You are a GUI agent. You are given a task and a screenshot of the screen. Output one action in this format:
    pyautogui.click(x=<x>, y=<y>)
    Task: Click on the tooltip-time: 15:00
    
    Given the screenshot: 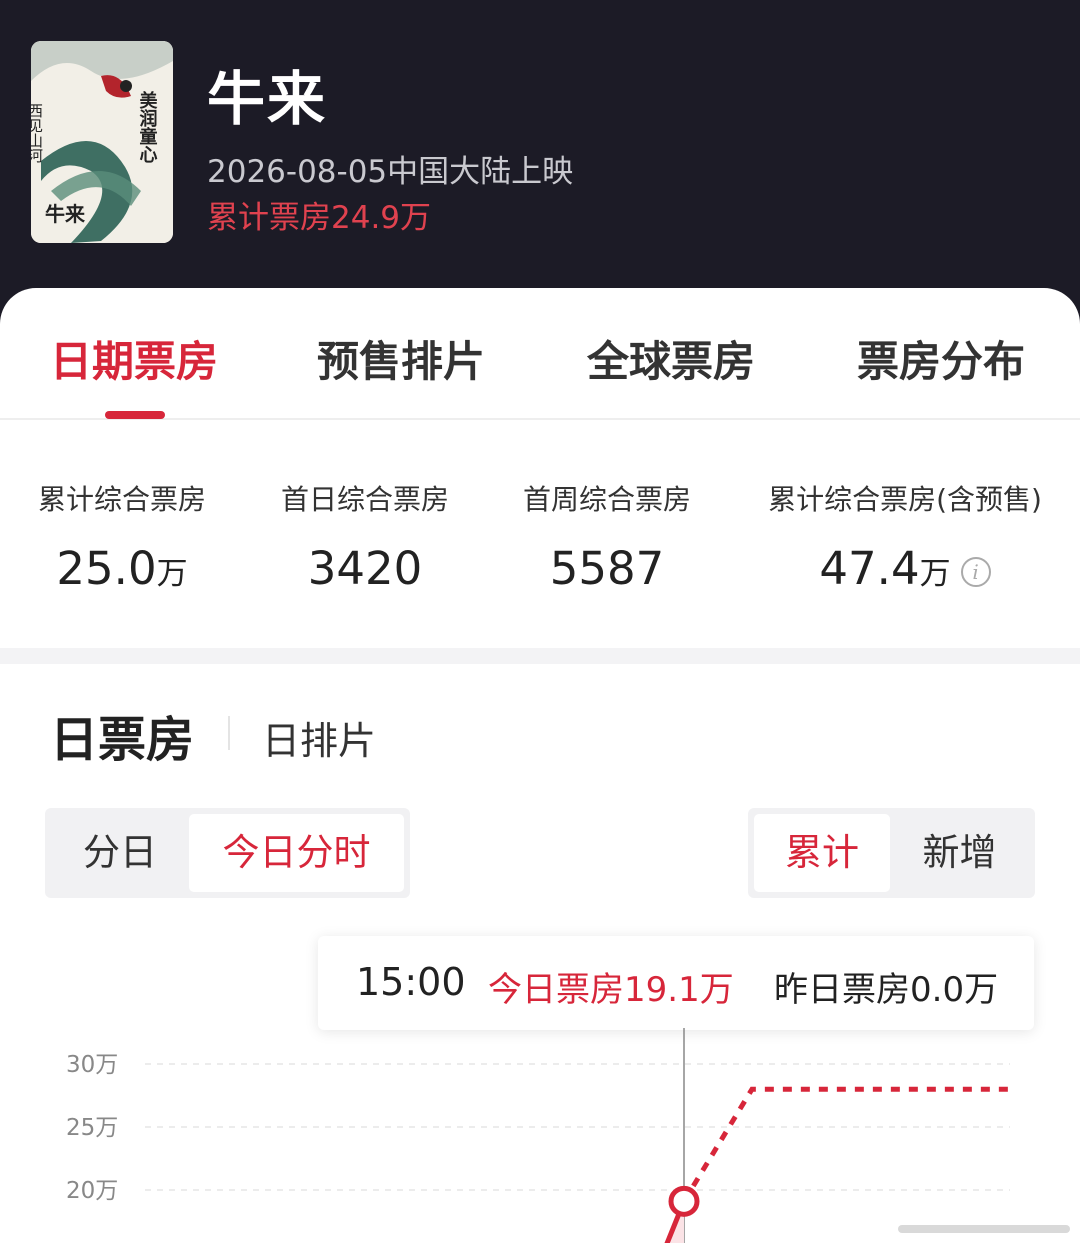 What is the action you would take?
    pyautogui.click(x=411, y=982)
    